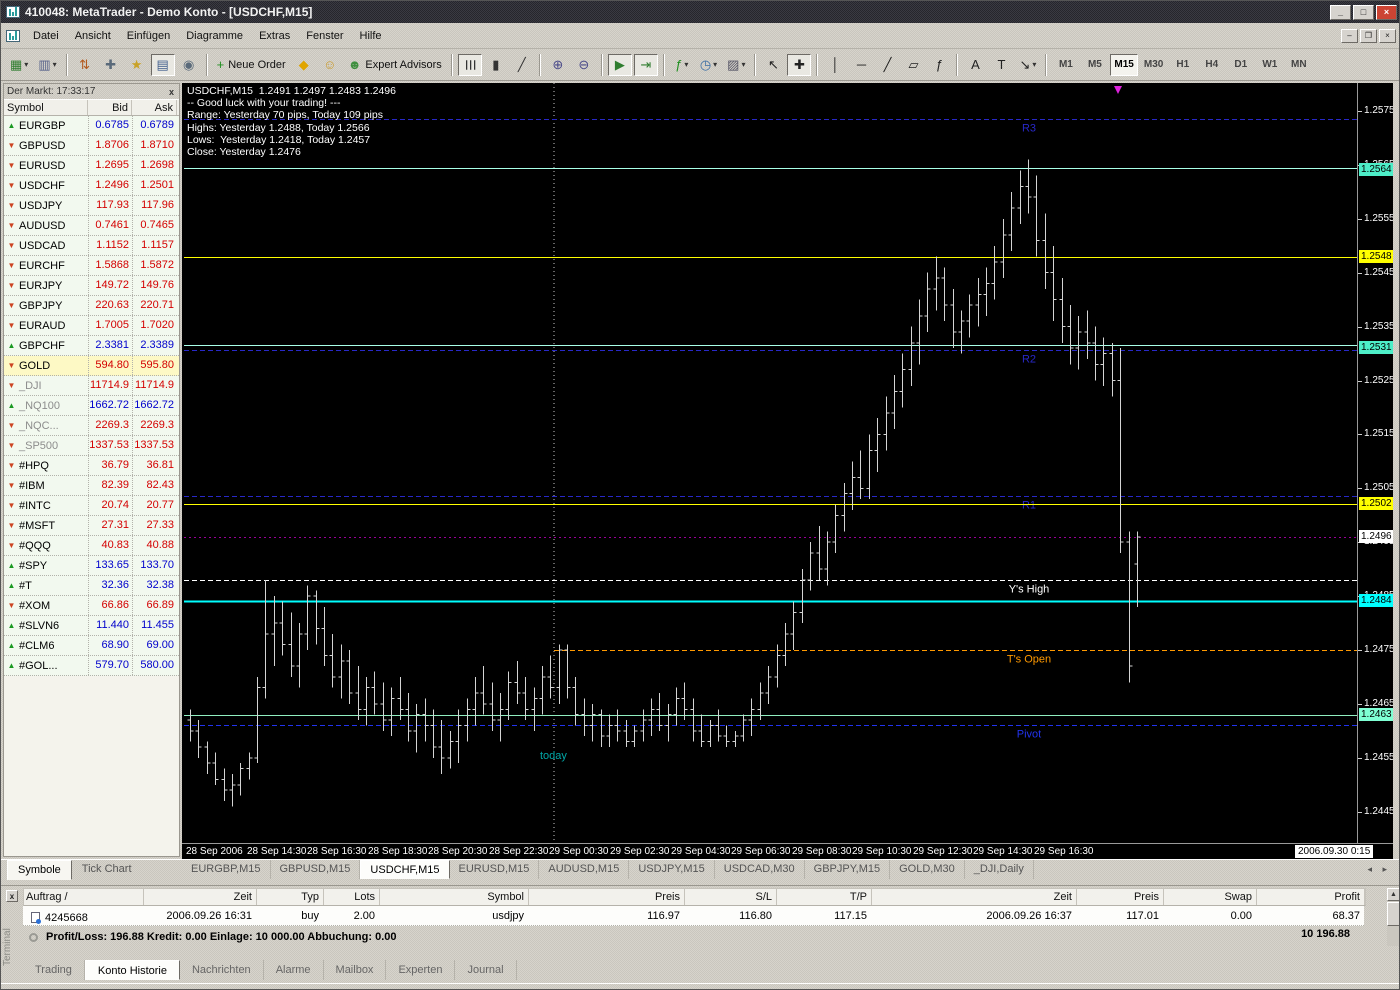 Image resolution: width=1400 pixels, height=990 pixels. Describe the element at coordinates (1383, 867) in the screenshot. I see `tab-scroll-arrows: ◂ ▸` at that location.